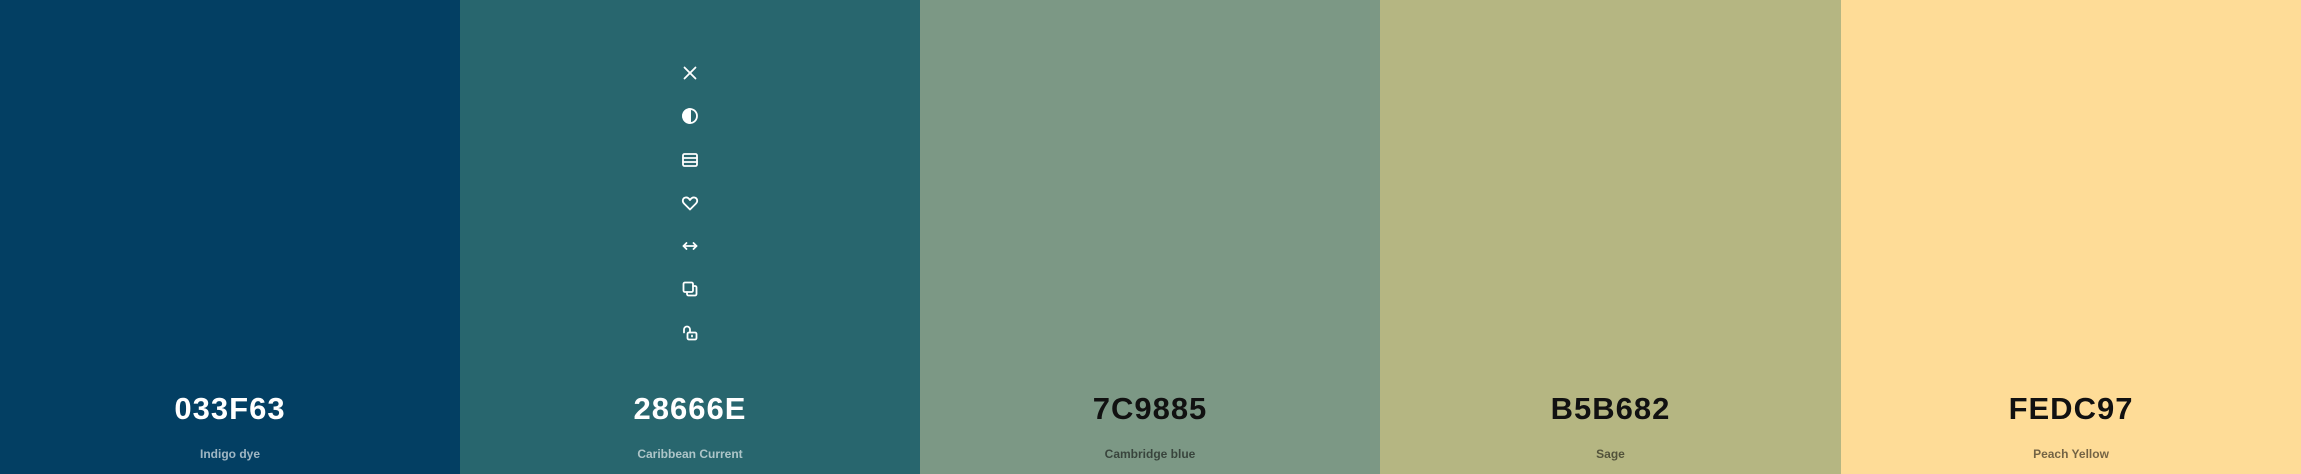  I want to click on swatch-color-name: Cambridge blue, so click(1150, 454).